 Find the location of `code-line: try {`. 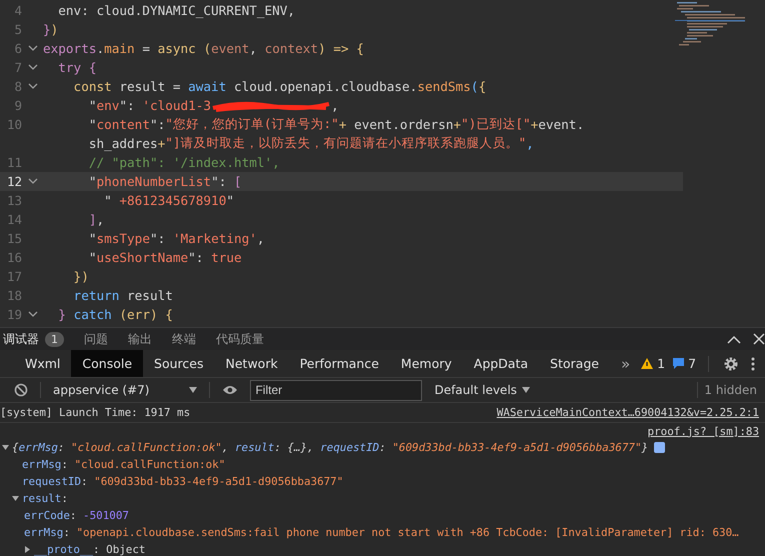

code-line: try { is located at coordinates (76, 67).